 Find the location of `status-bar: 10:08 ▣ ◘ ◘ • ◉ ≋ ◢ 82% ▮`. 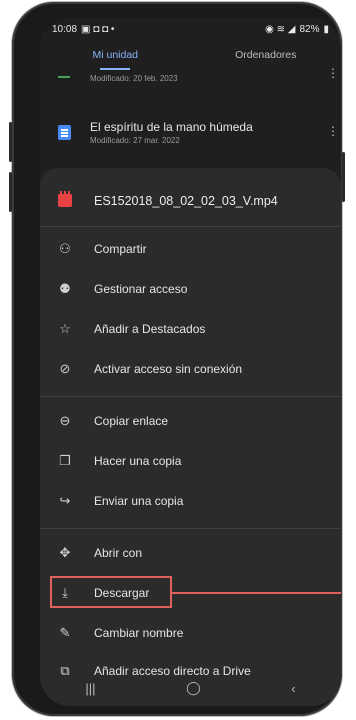

status-bar: 10:08 ▣ ◘ ◘ • ◉ ≋ ◢ 82% ▮ is located at coordinates (190, 29).